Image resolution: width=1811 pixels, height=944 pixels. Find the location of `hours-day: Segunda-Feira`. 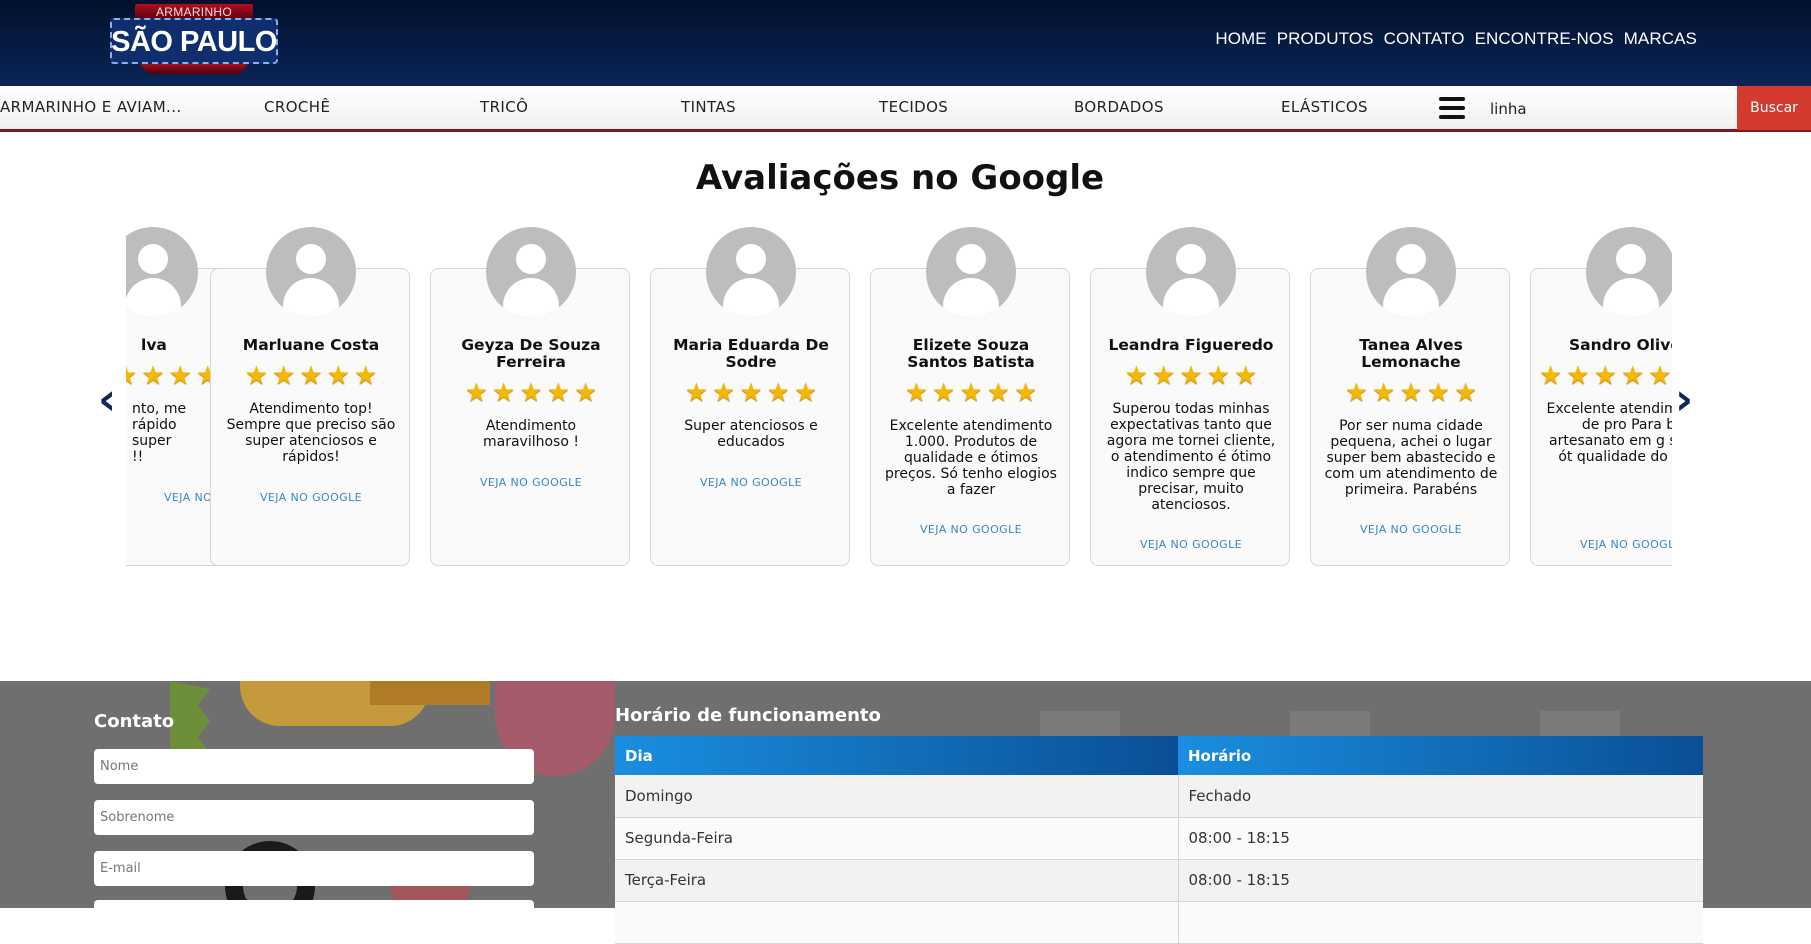

hours-day: Segunda-Feira is located at coordinates (897, 838).